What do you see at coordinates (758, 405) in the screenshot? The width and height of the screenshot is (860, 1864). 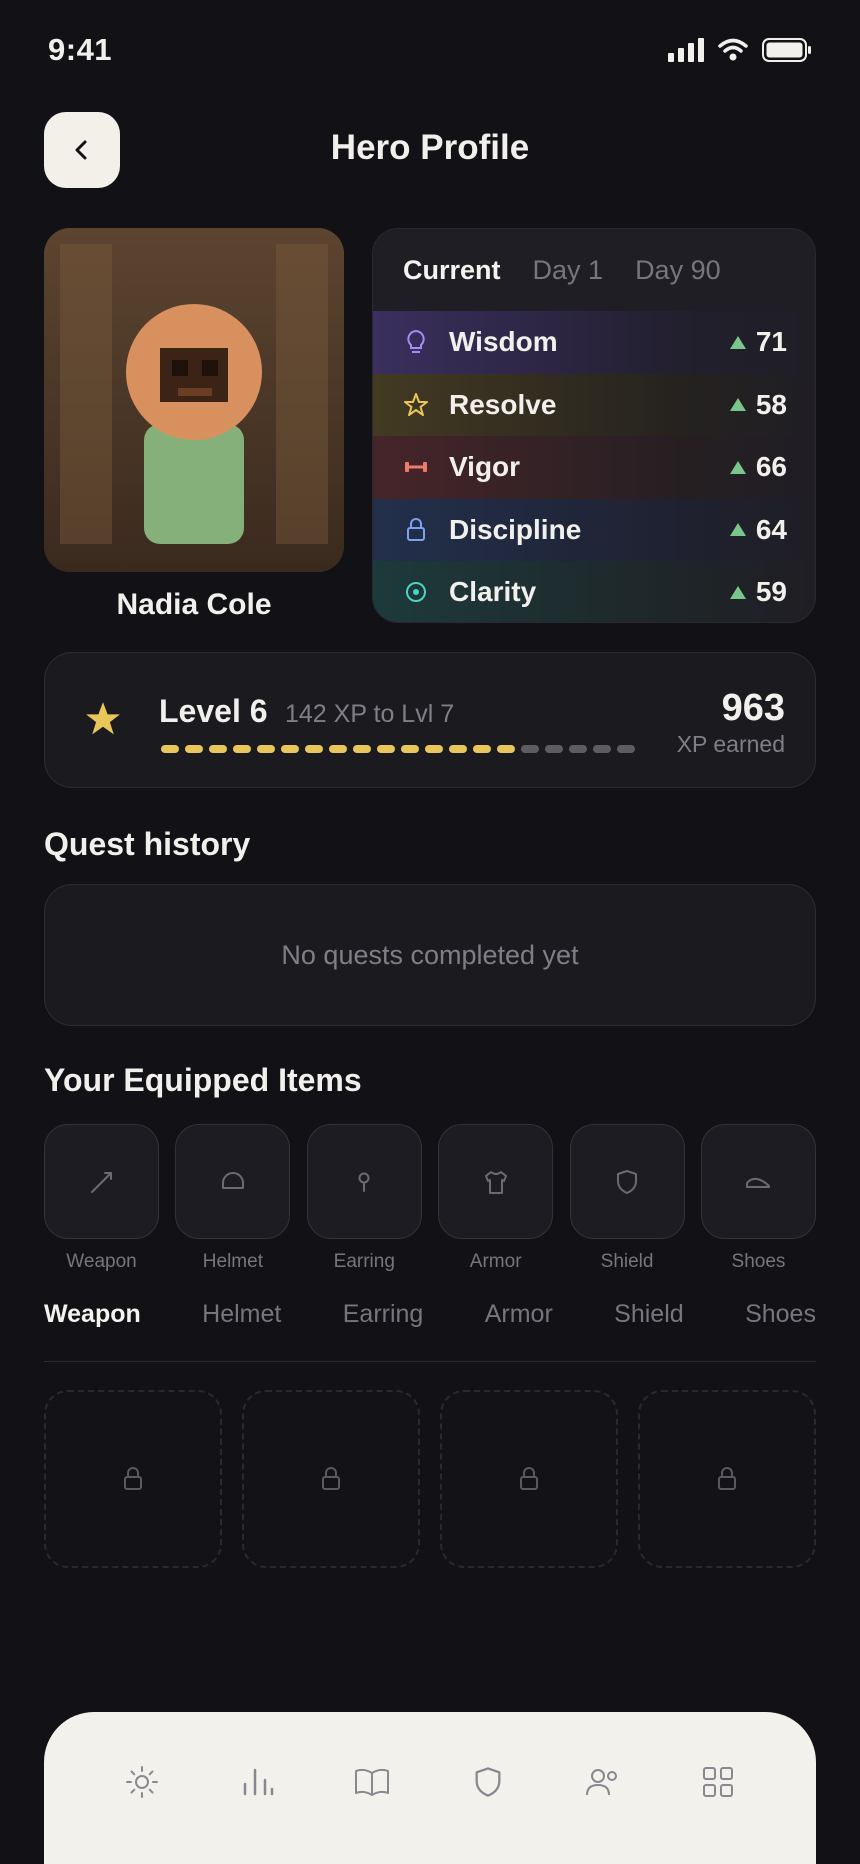 I see `stat-value: 58` at bounding box center [758, 405].